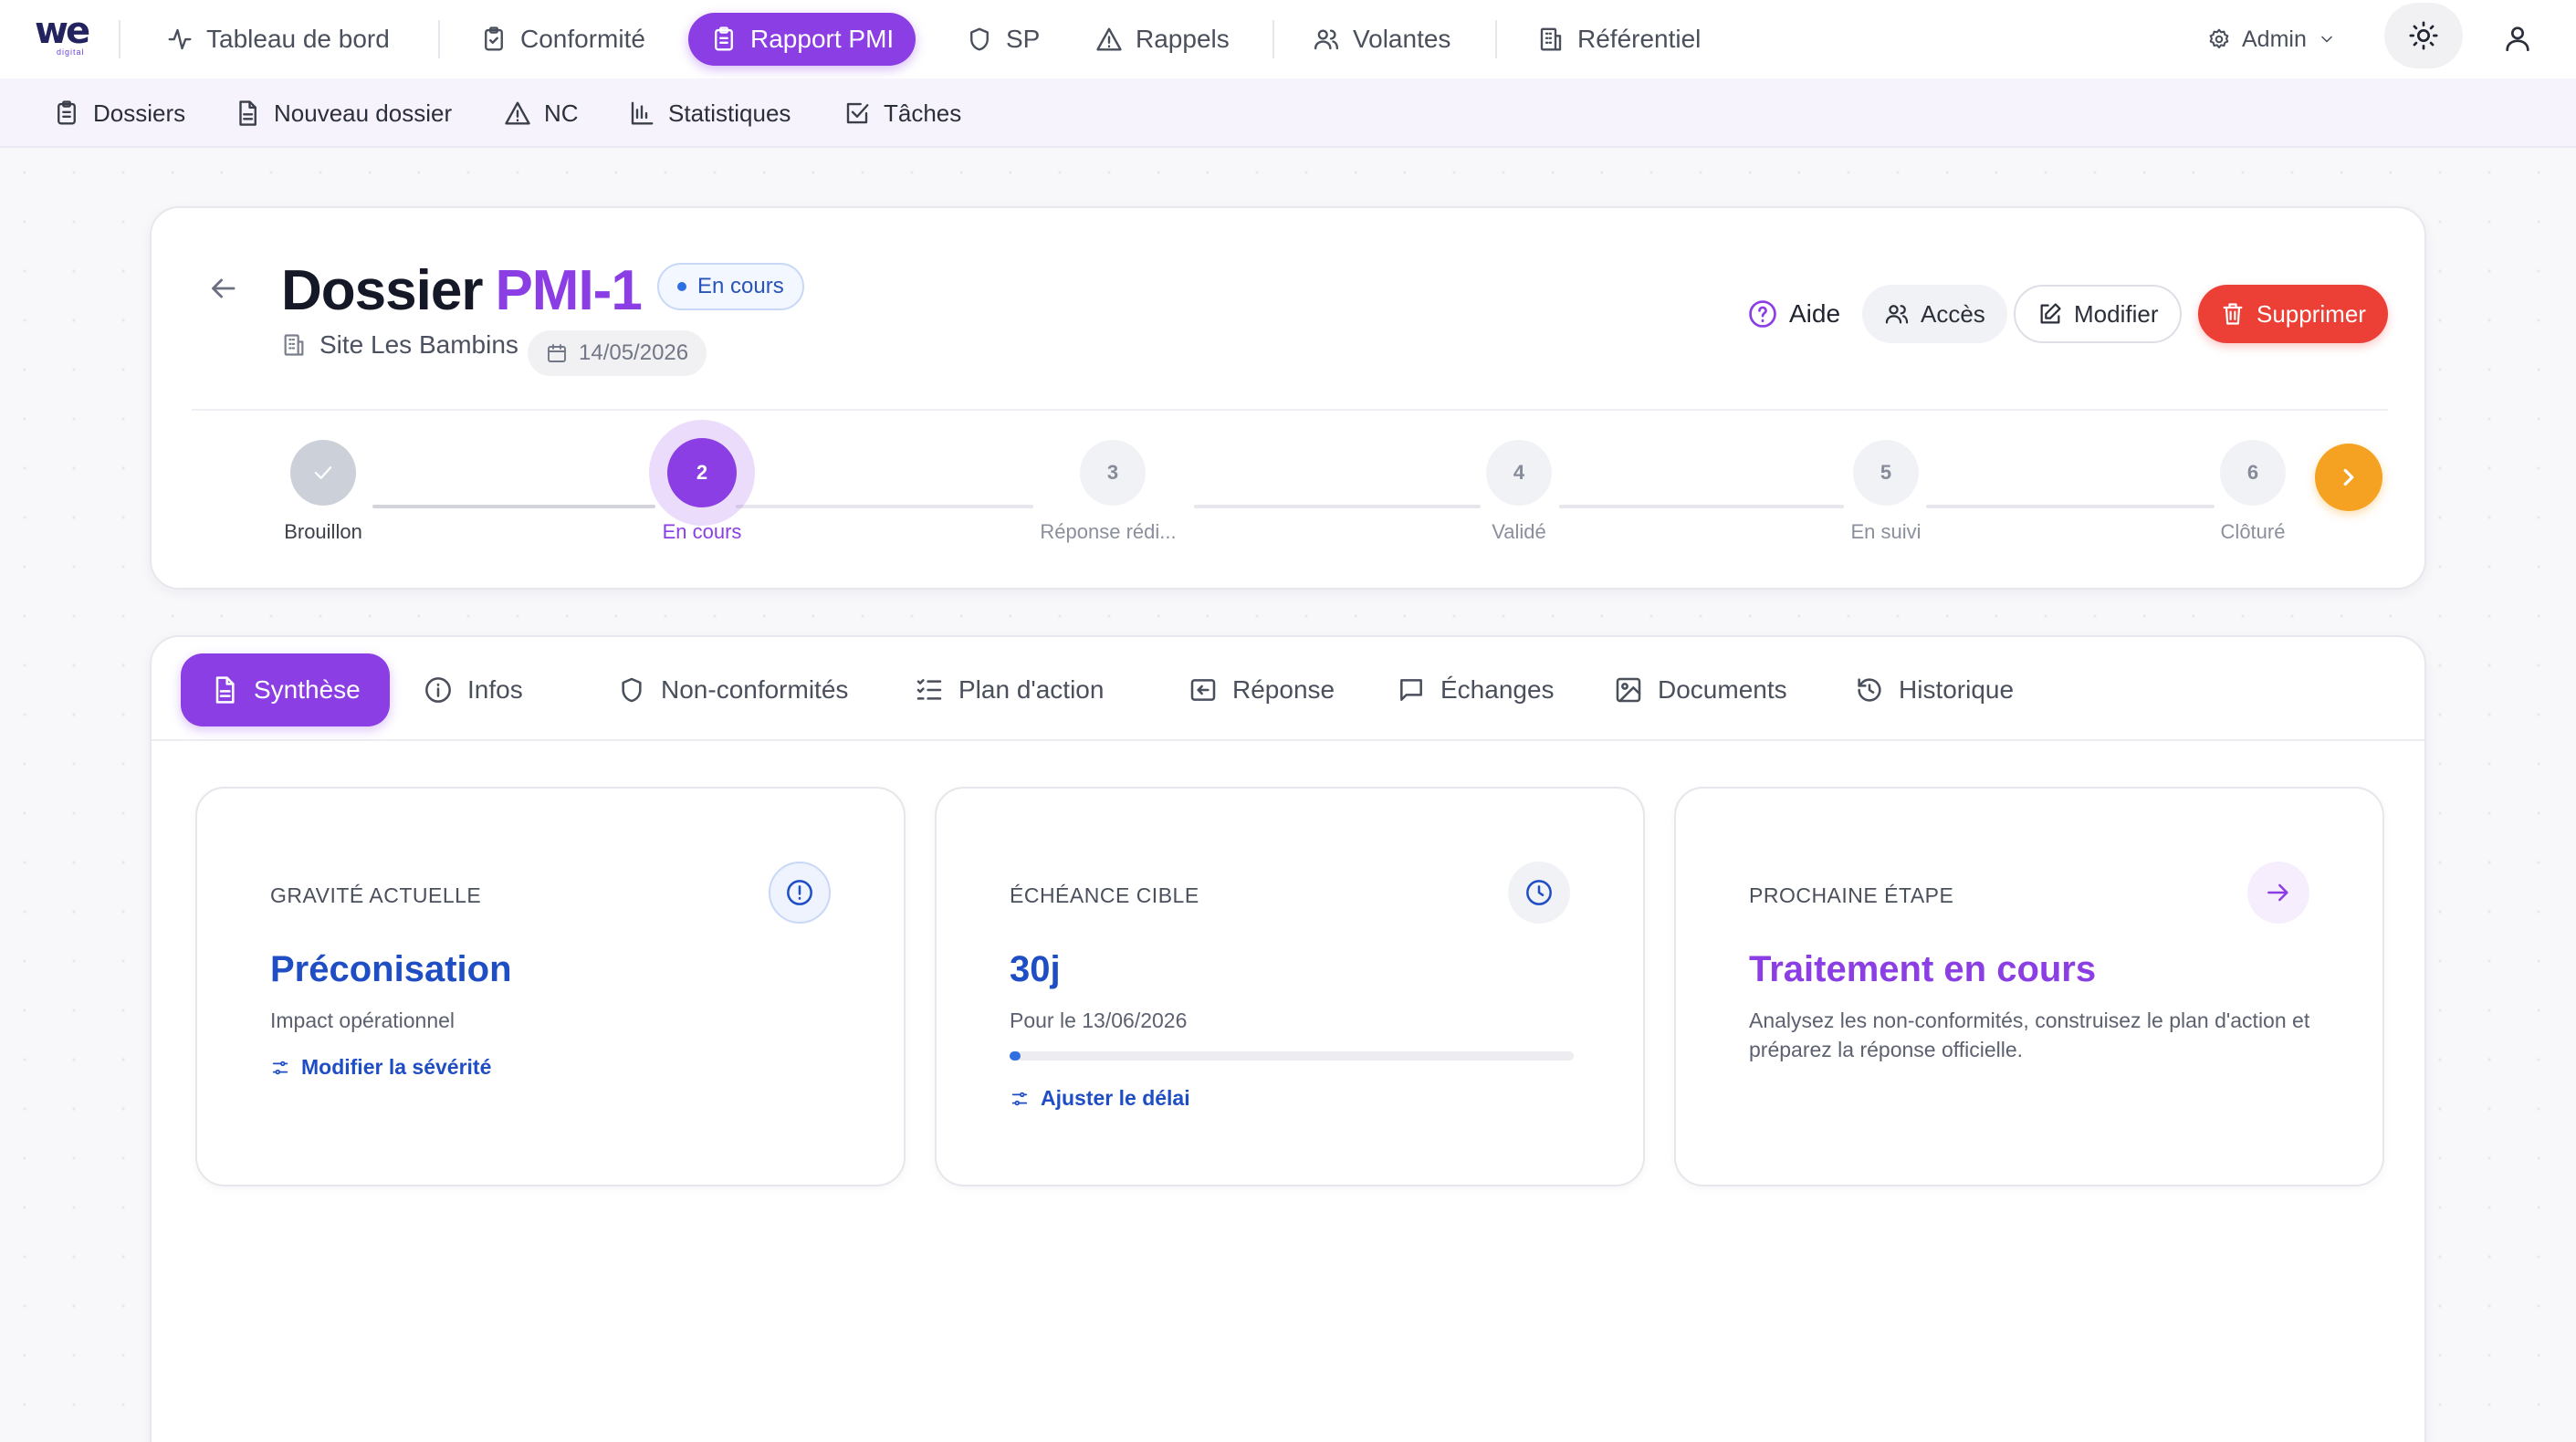 This screenshot has width=2576, height=1442. I want to click on subnav-item-nouveau-dossier: Nouveau dossier, so click(343, 113).